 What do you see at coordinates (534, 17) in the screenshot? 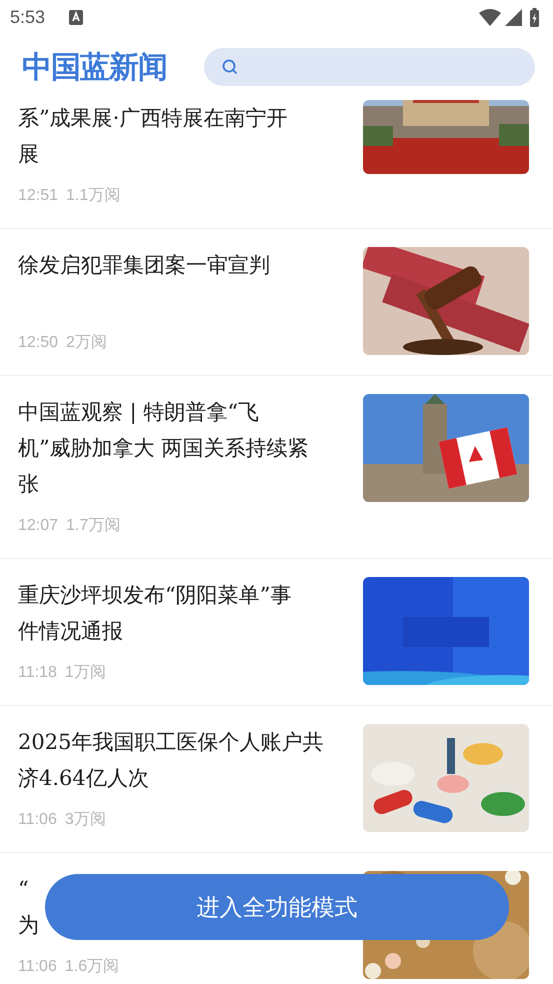
I see `battery-charging-icon` at bounding box center [534, 17].